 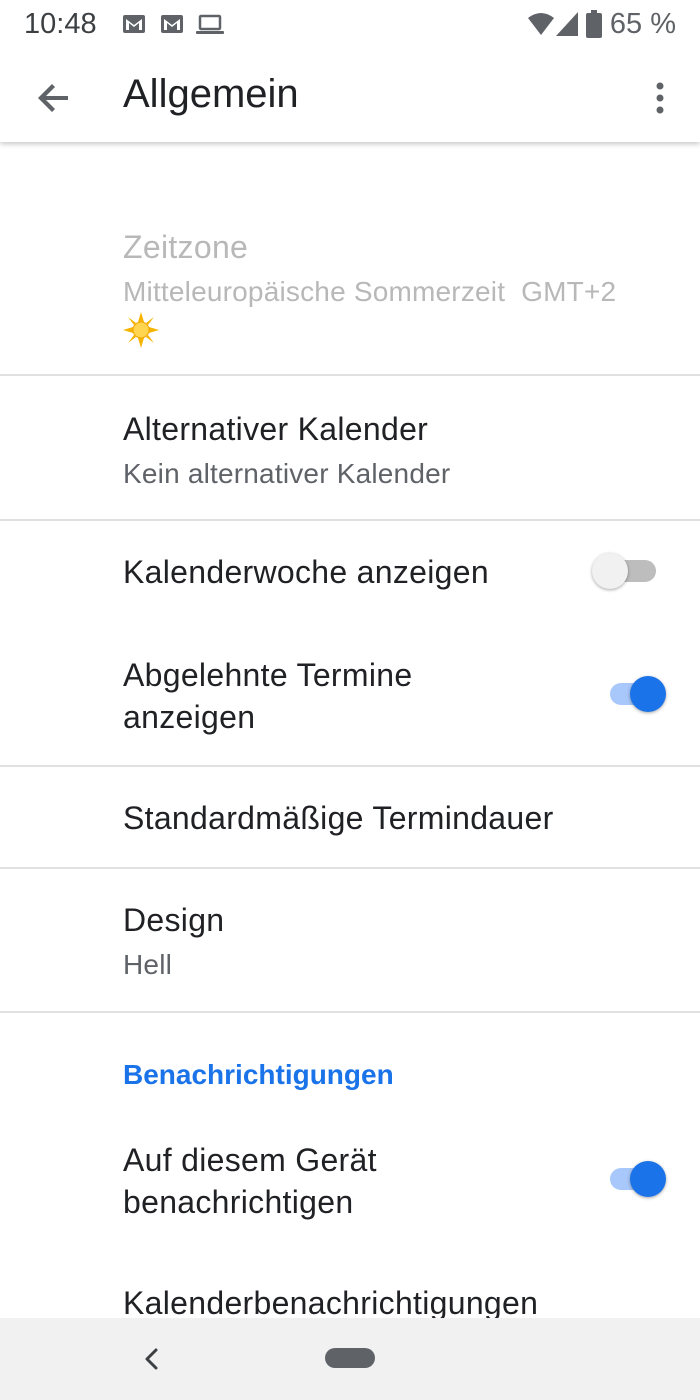 I want to click on setting-calendar-notifications: Kalenderbenachrichtigungen, so click(x=350, y=1290).